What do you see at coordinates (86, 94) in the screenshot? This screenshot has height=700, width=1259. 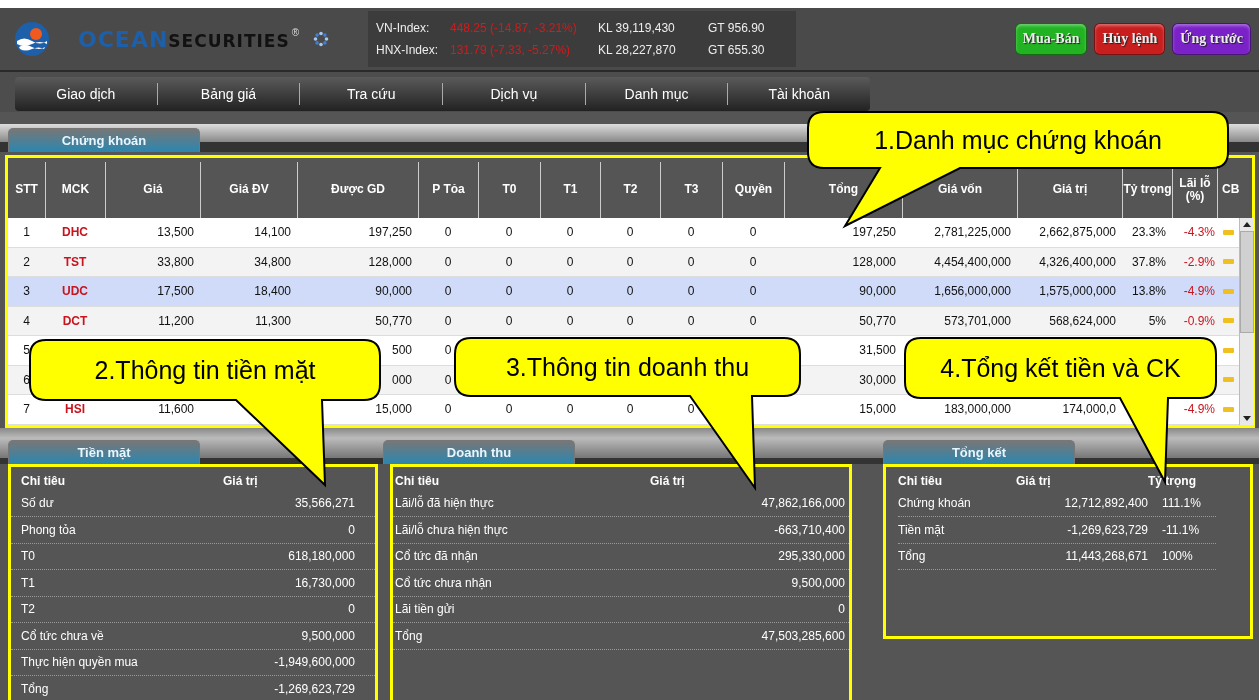 I see `menu-item: Giao dịch` at bounding box center [86, 94].